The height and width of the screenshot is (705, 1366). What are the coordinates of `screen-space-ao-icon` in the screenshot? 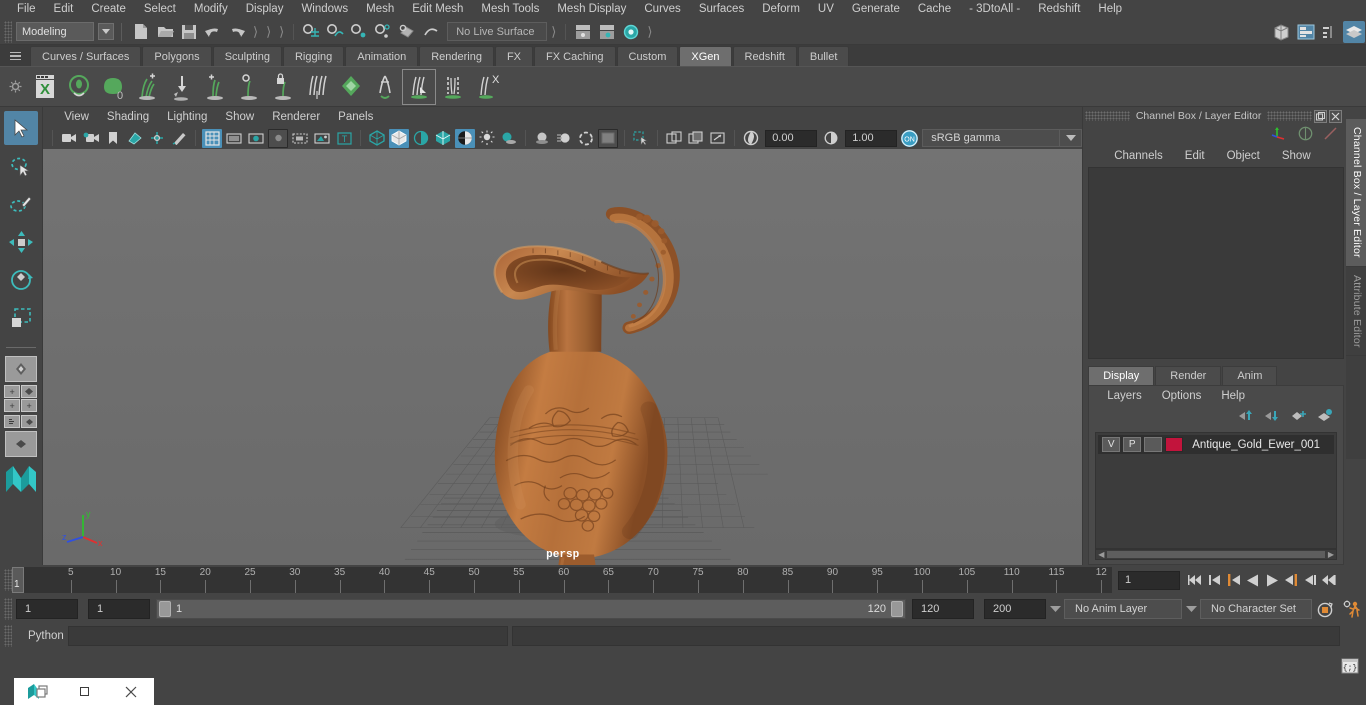 It's located at (542, 138).